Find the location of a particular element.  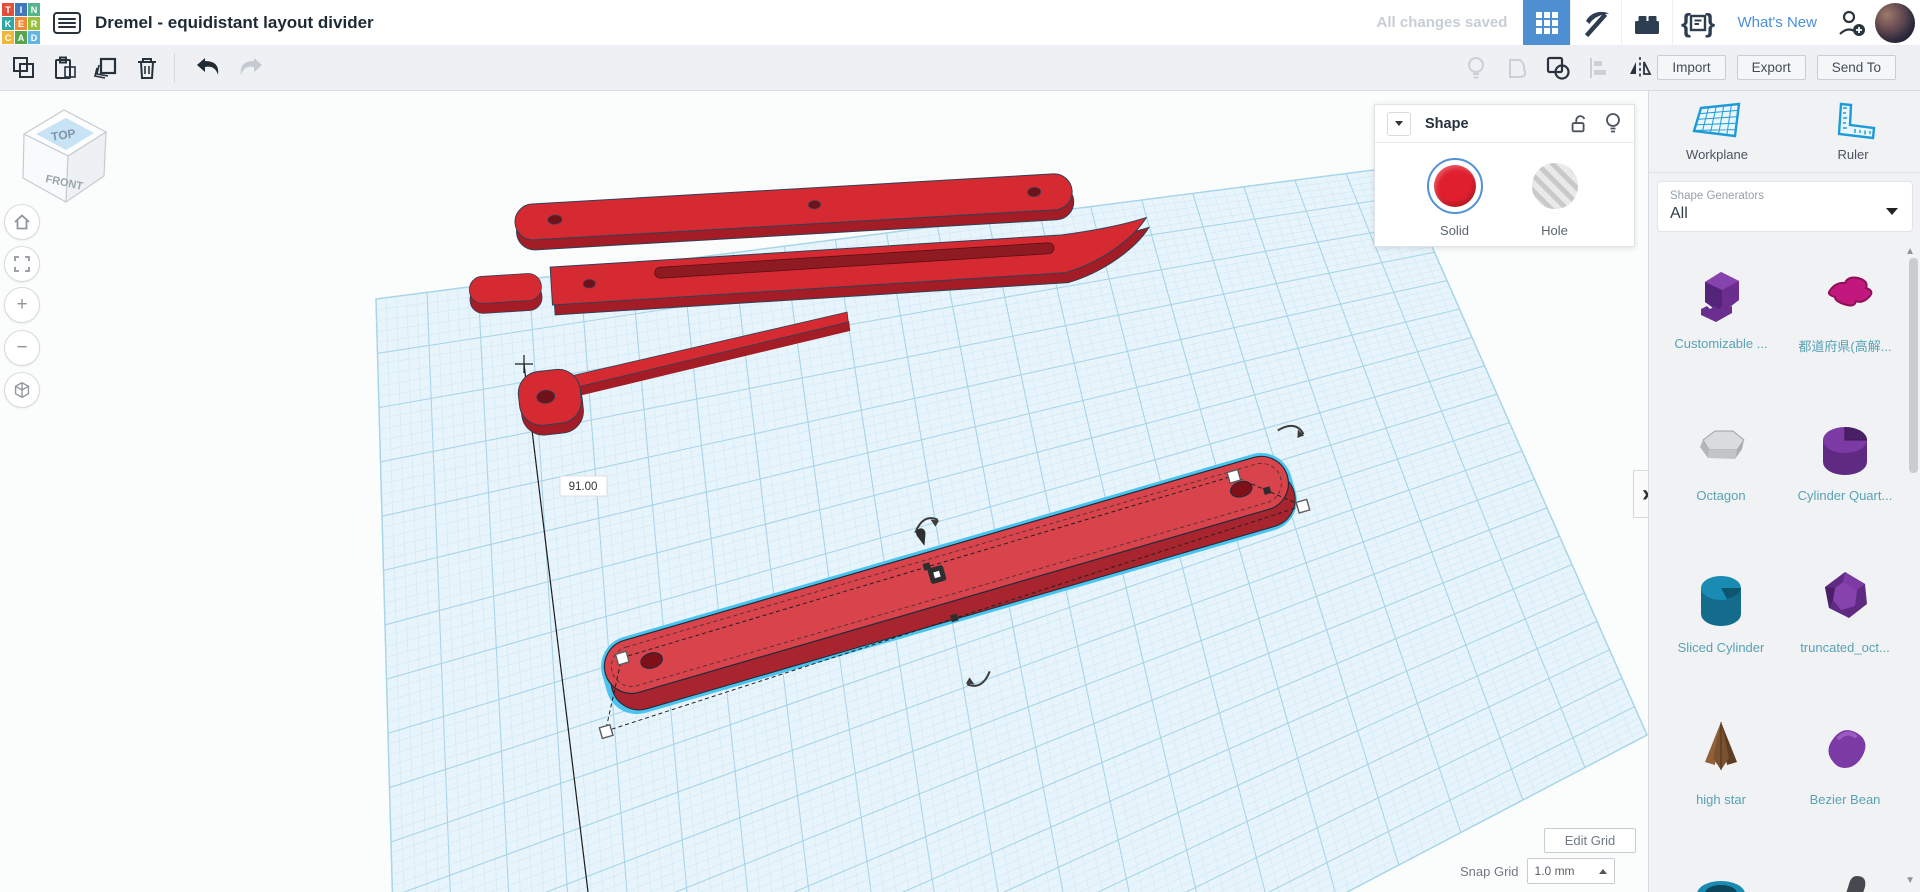

orthographic-view-button is located at coordinates (22, 390).